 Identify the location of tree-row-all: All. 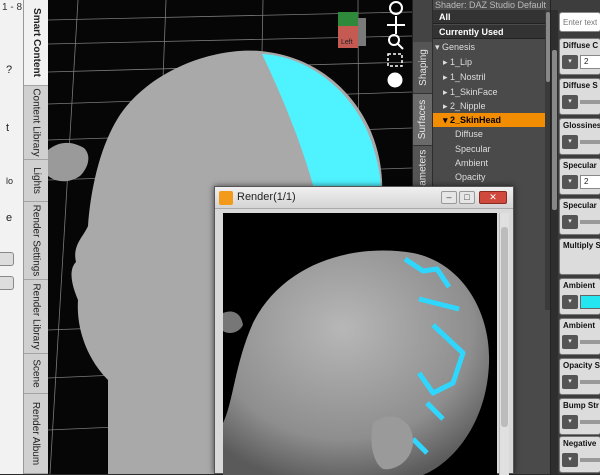
(489, 17).